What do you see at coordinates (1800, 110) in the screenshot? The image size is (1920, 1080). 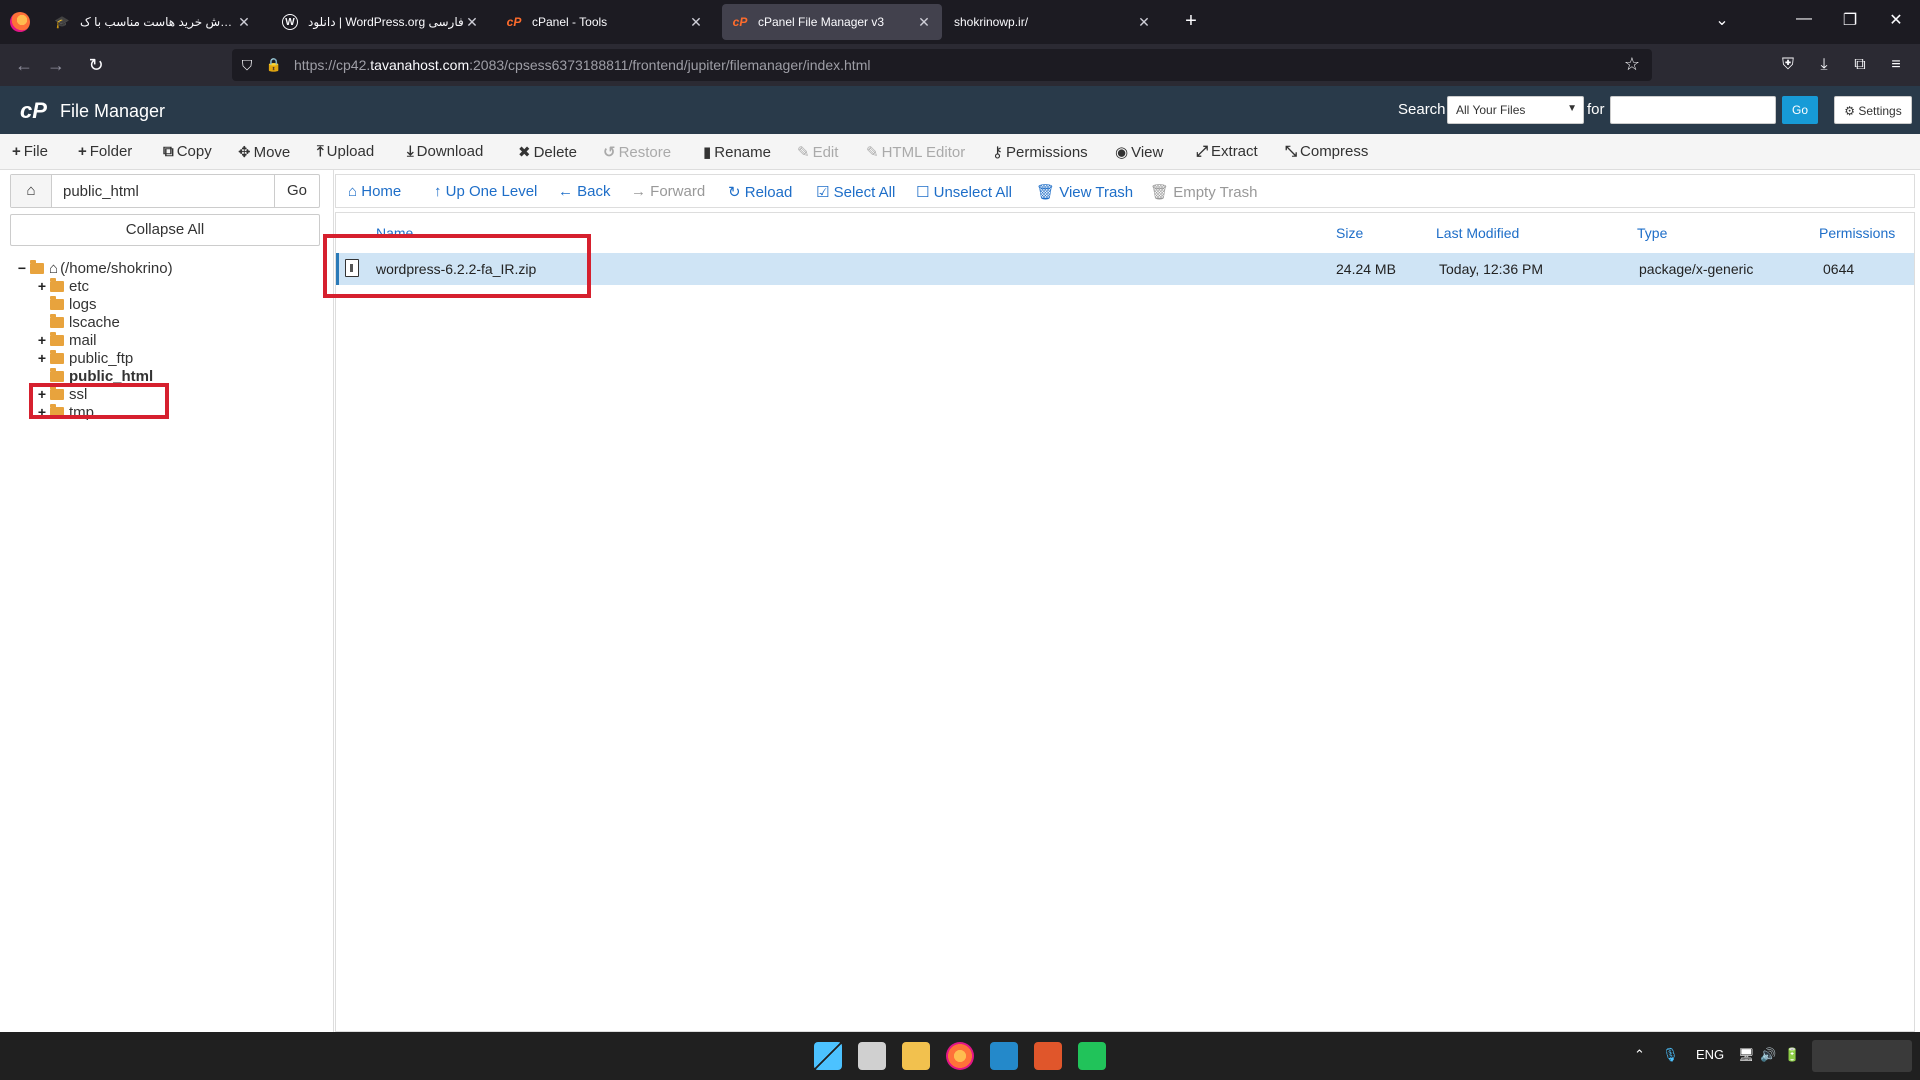 I see `search-go-button: Go` at bounding box center [1800, 110].